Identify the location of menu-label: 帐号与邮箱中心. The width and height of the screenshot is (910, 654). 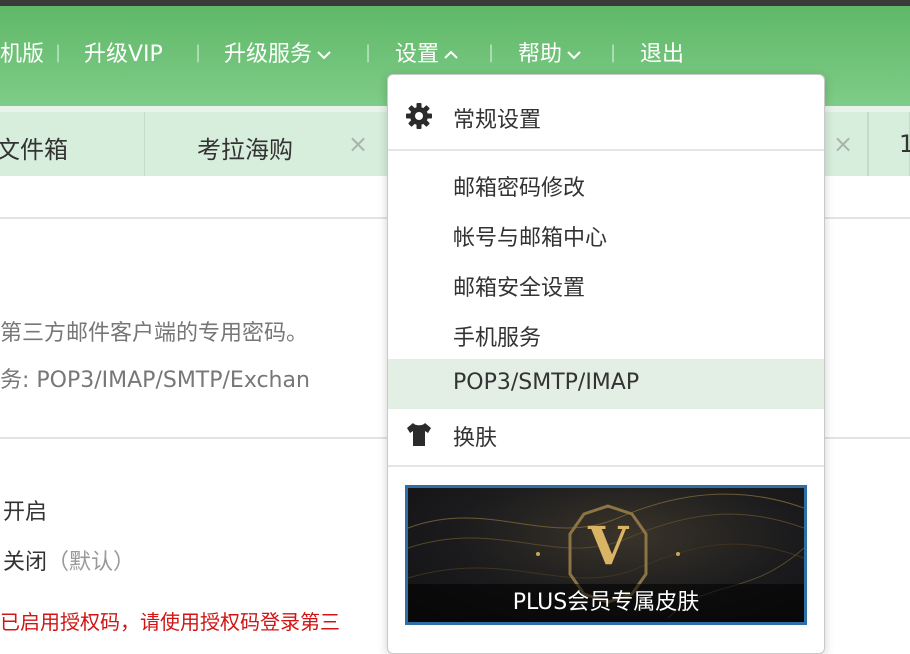
(530, 238).